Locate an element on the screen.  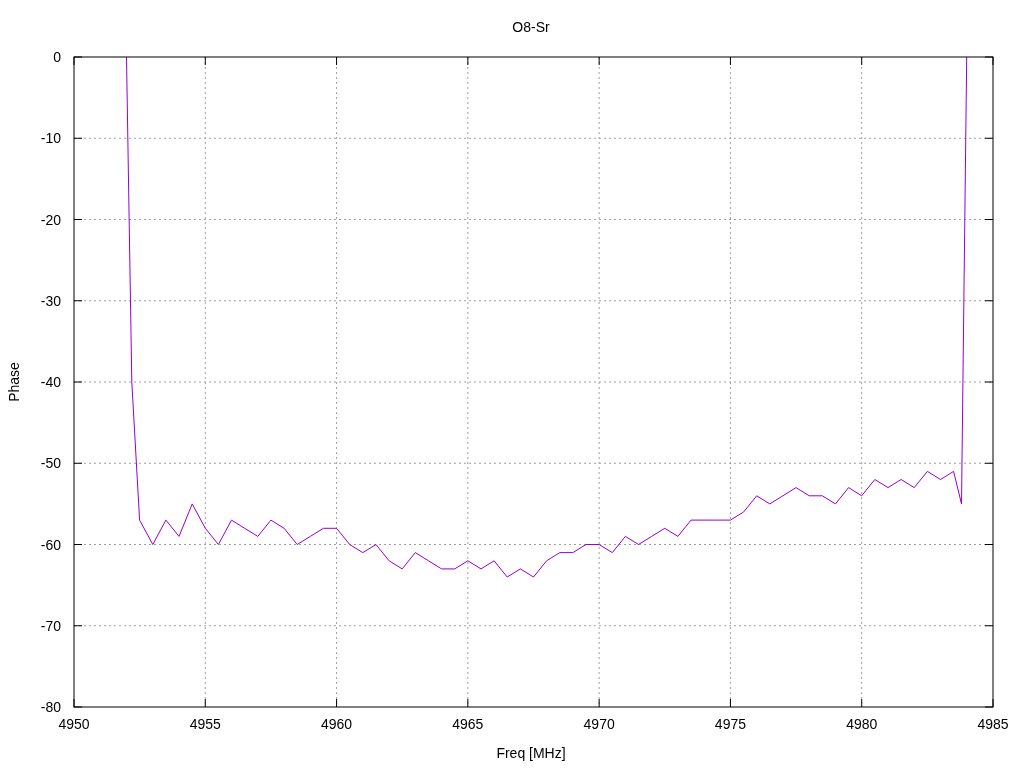
x-tick-label: 4955 is located at coordinates (205, 724).